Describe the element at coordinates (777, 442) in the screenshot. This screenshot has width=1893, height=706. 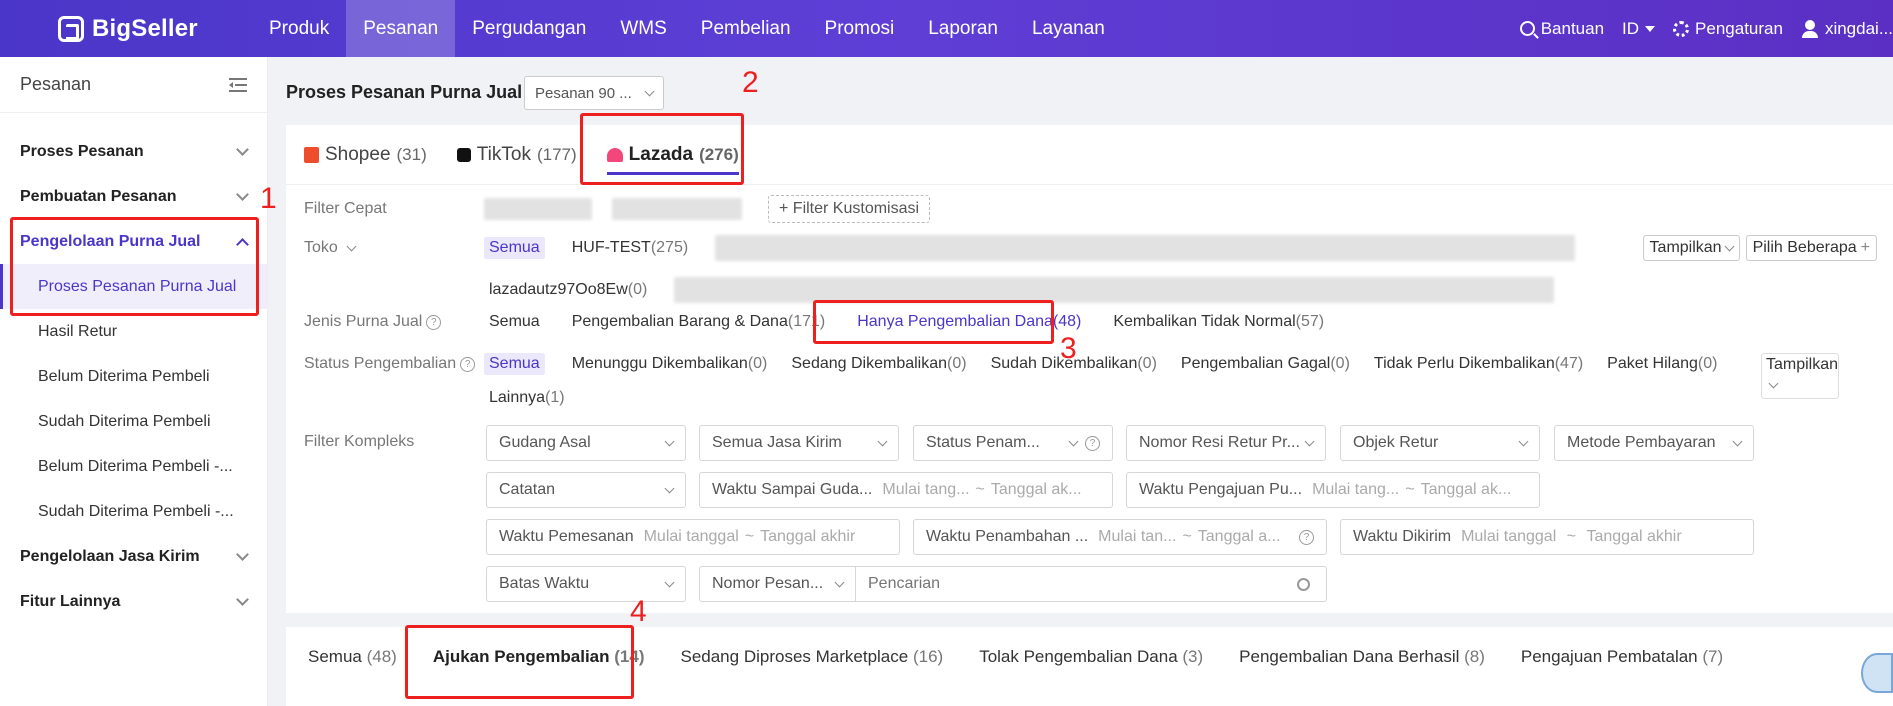
I see `courier-value: Semua Jasa Kirim` at that location.